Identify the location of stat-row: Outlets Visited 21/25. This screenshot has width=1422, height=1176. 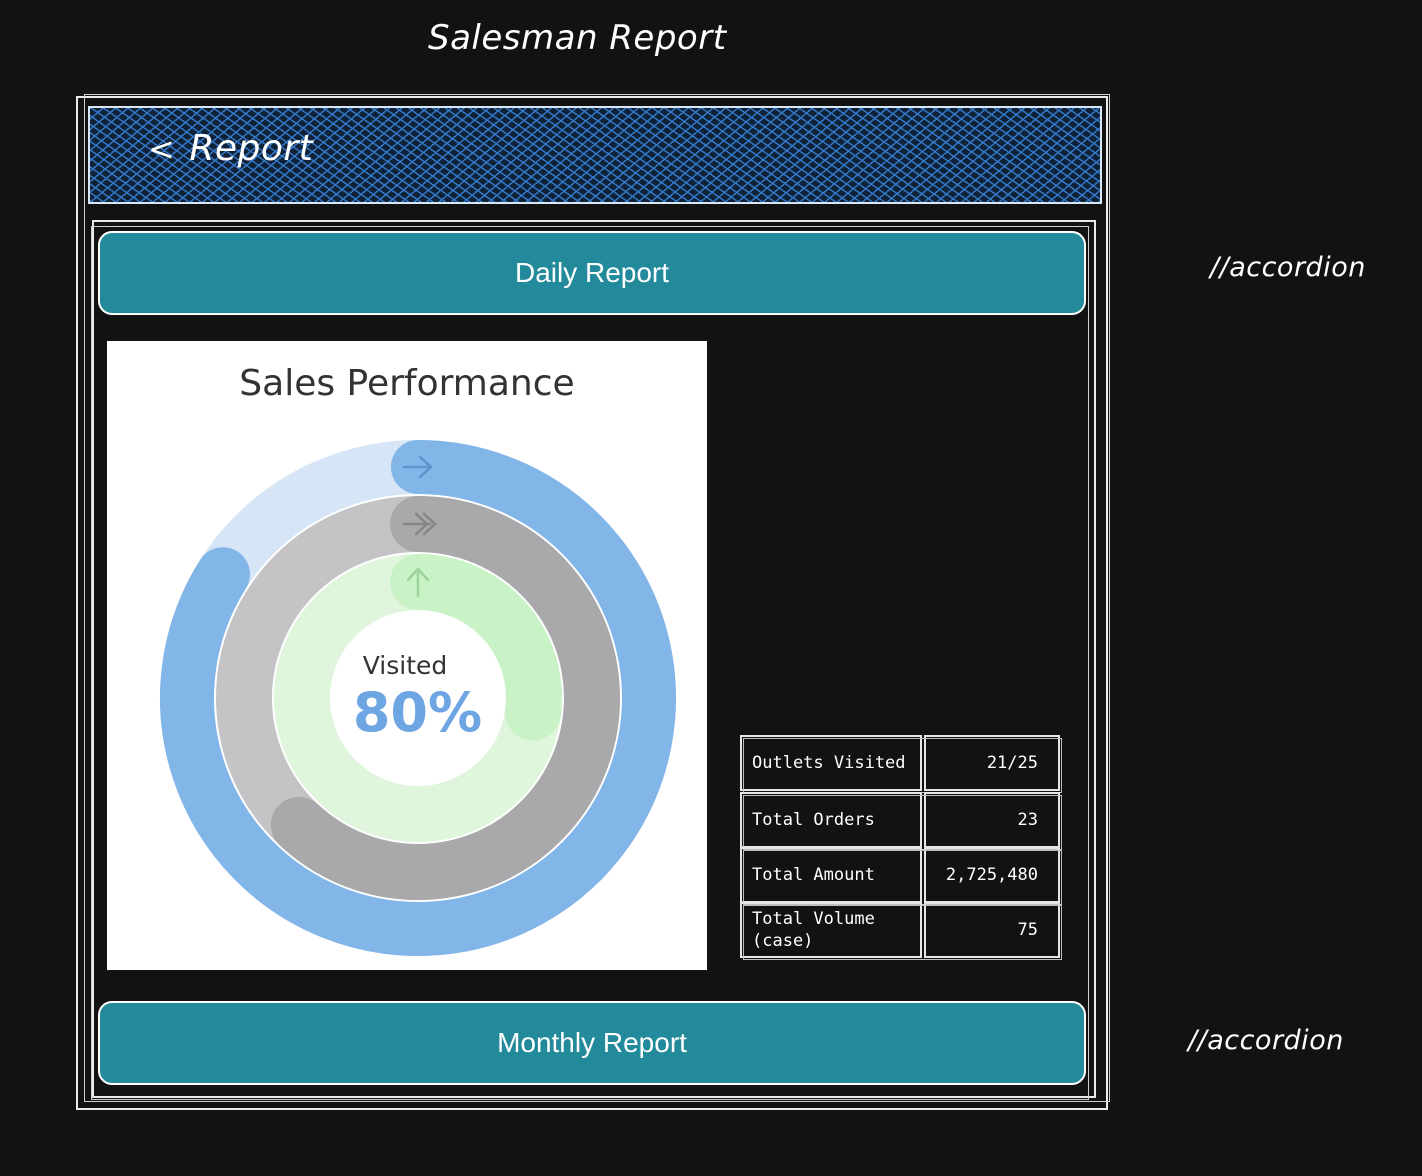
(901, 764).